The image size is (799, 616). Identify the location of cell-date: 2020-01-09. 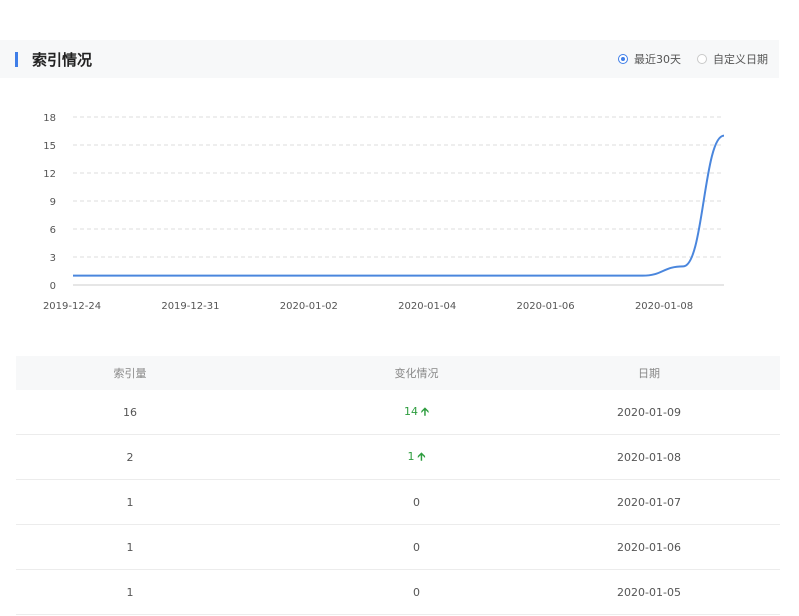
(684, 412).